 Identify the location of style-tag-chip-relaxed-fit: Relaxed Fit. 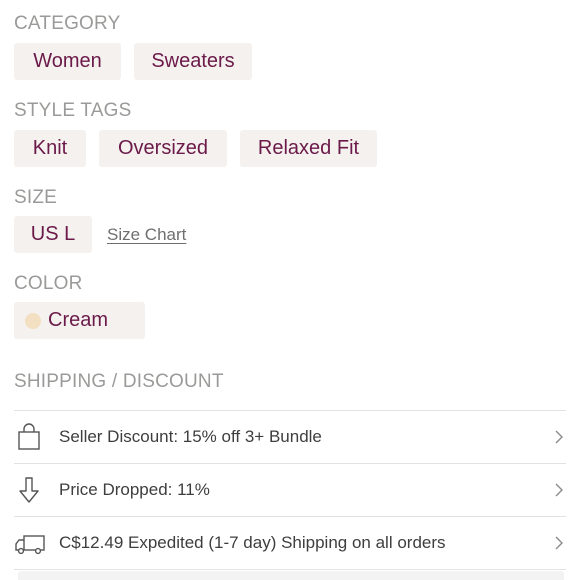
(308, 148).